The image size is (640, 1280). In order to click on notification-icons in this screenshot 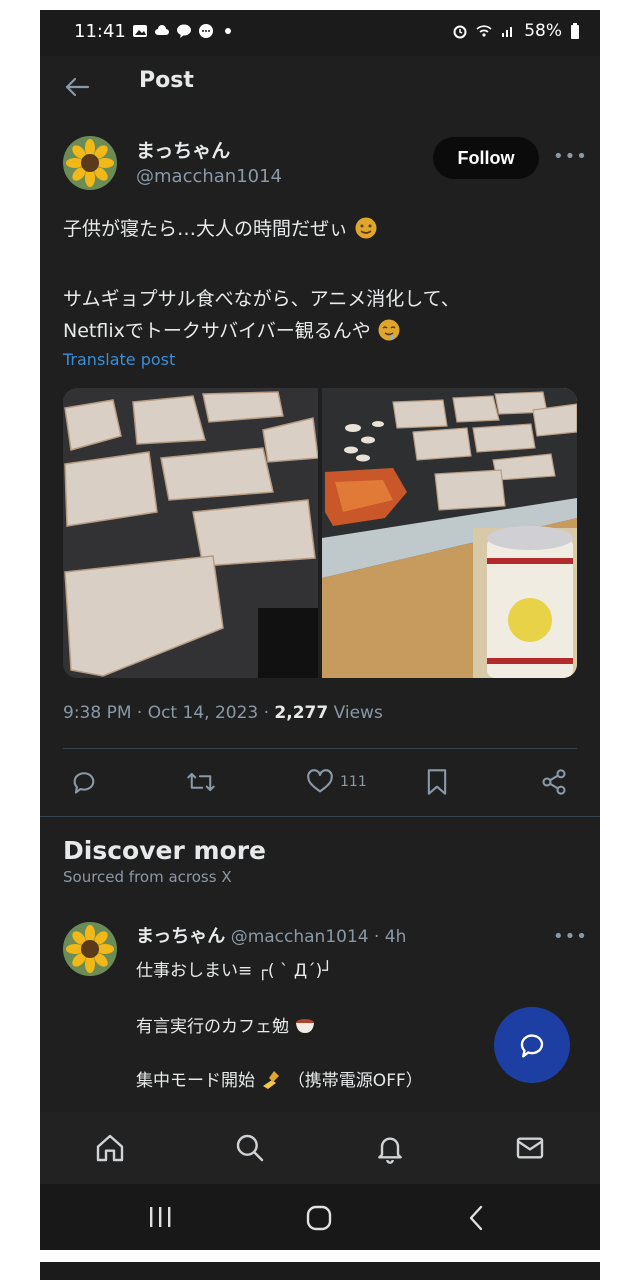, I will do `click(184, 31)`.